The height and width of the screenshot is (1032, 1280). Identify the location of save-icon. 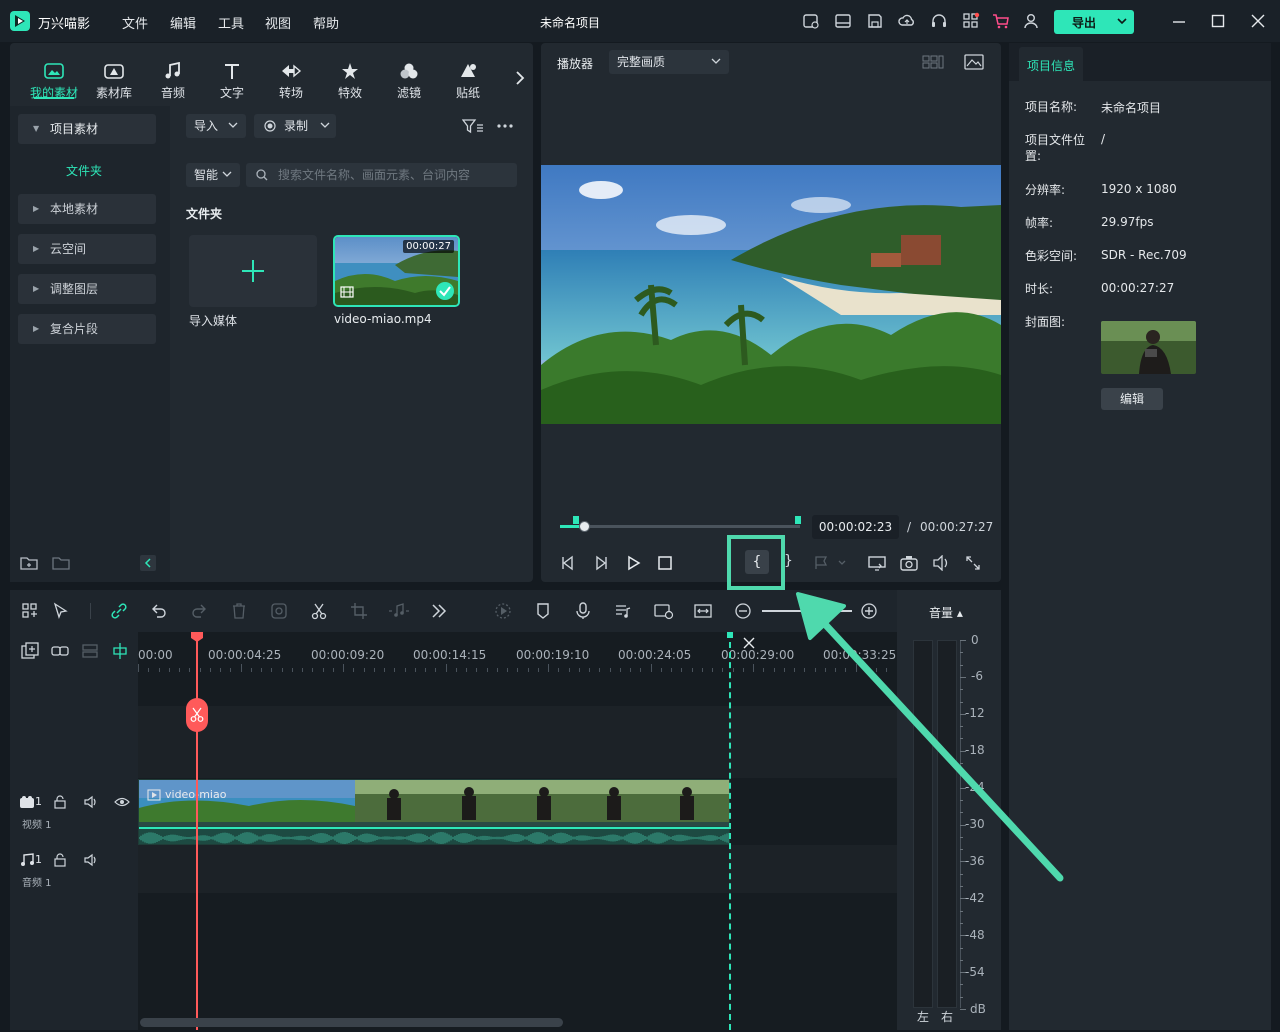
(875, 21).